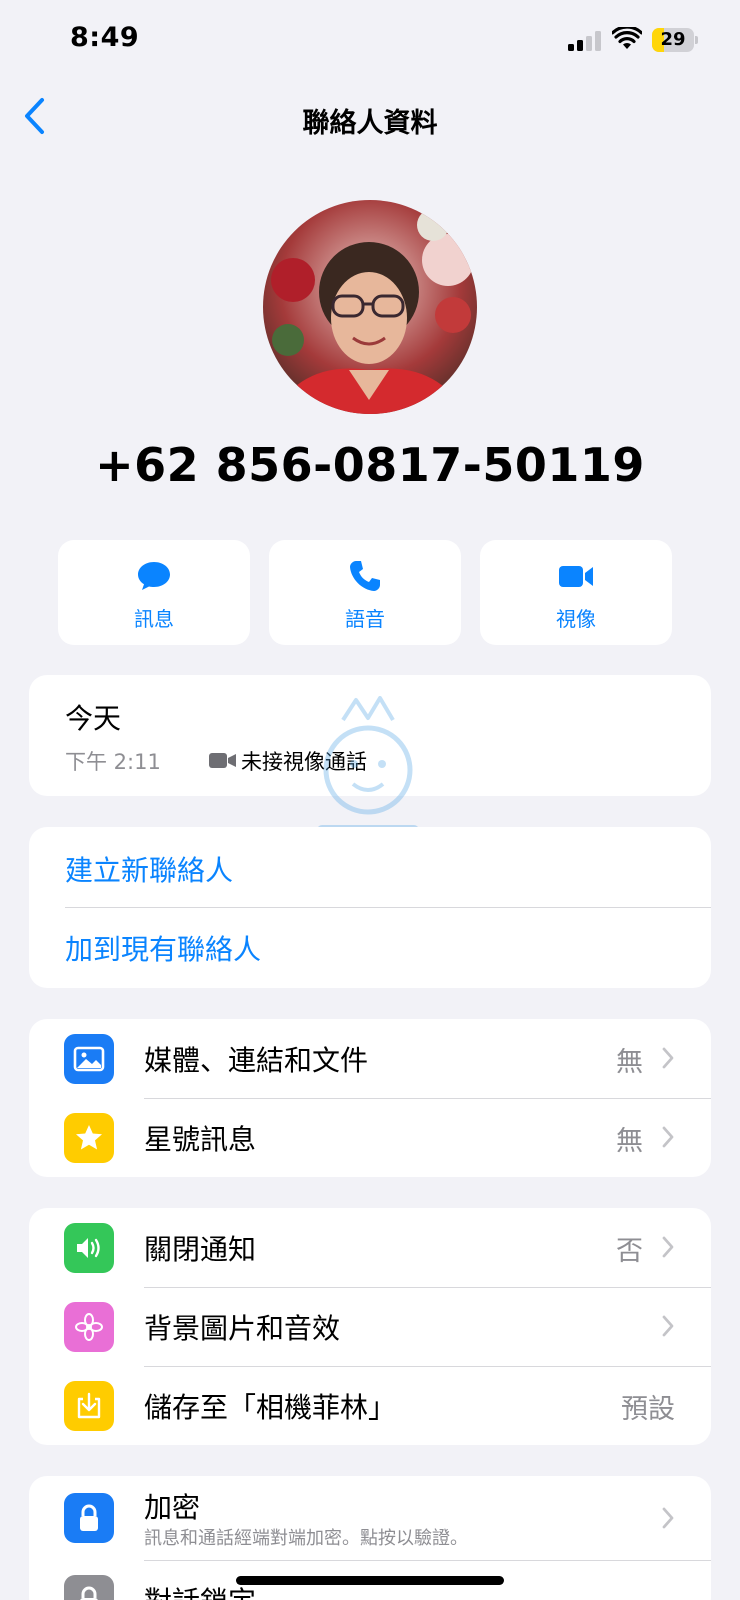 This screenshot has width=740, height=1600. I want to click on battery-indicator: 29, so click(675, 40).